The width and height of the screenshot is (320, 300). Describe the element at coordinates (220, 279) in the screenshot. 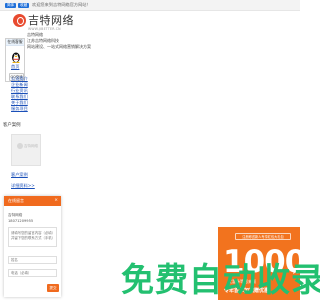

I see `watermark-text: 免费自动收录` at that location.